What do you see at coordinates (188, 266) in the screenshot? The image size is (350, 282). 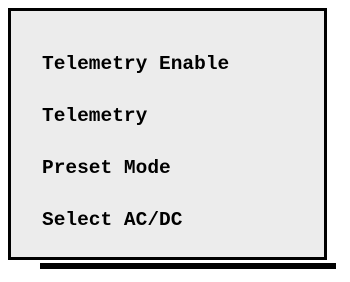 I see `panel-shadow` at bounding box center [188, 266].